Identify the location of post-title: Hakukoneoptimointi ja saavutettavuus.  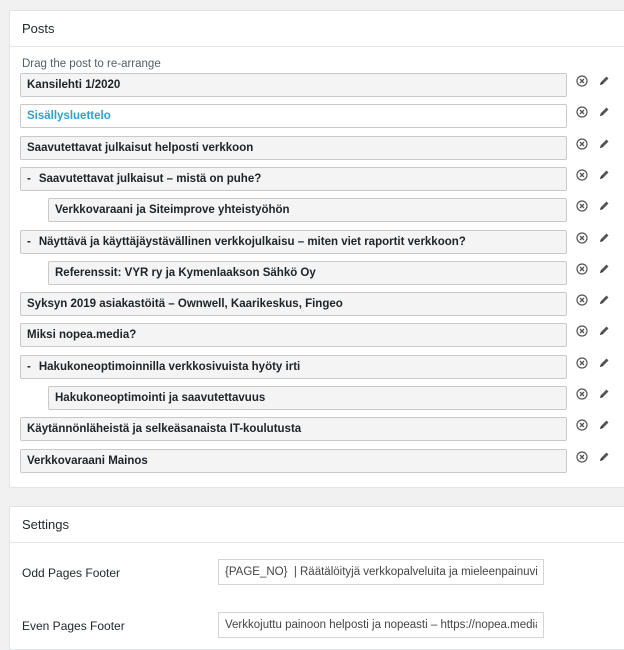
(160, 398).